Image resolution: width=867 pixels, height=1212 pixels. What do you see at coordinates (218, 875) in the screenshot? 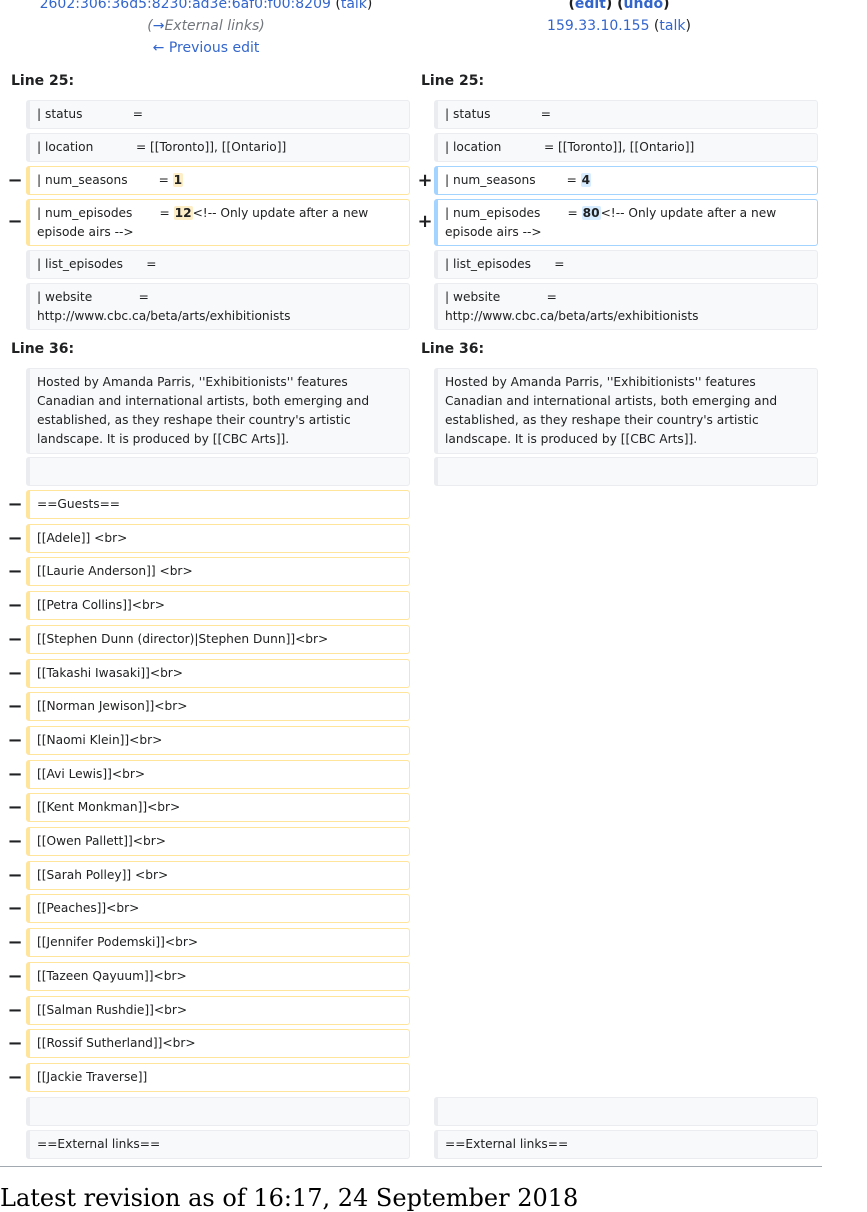
I see `deleted-line: [[Sarah Polley]] <br>` at bounding box center [218, 875].